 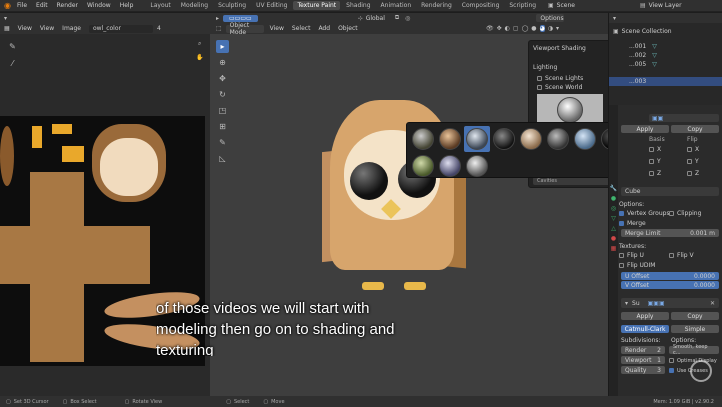 What do you see at coordinates (244, 29) in the screenshot?
I see `mode-selector: Object Mode` at bounding box center [244, 29].